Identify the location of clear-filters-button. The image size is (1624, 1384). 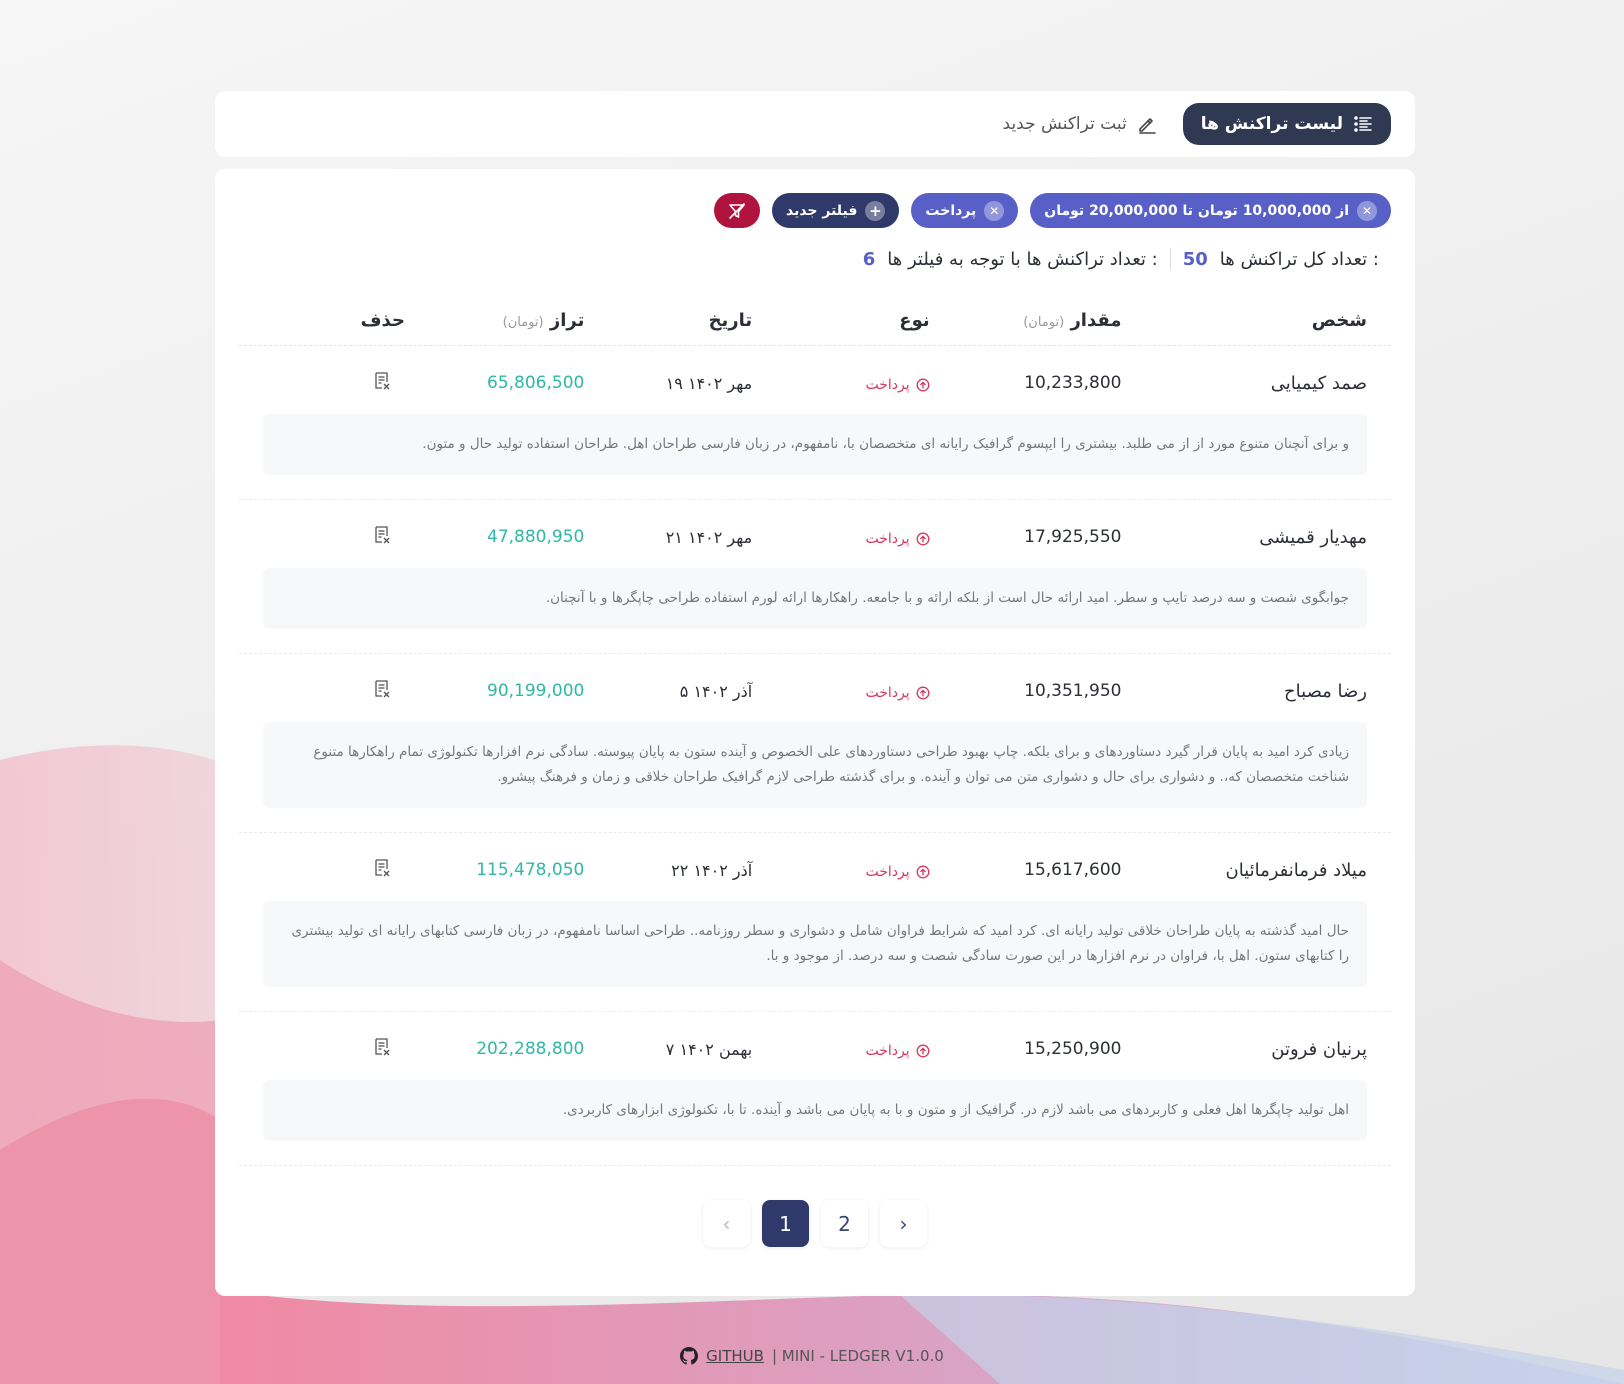
(736, 210).